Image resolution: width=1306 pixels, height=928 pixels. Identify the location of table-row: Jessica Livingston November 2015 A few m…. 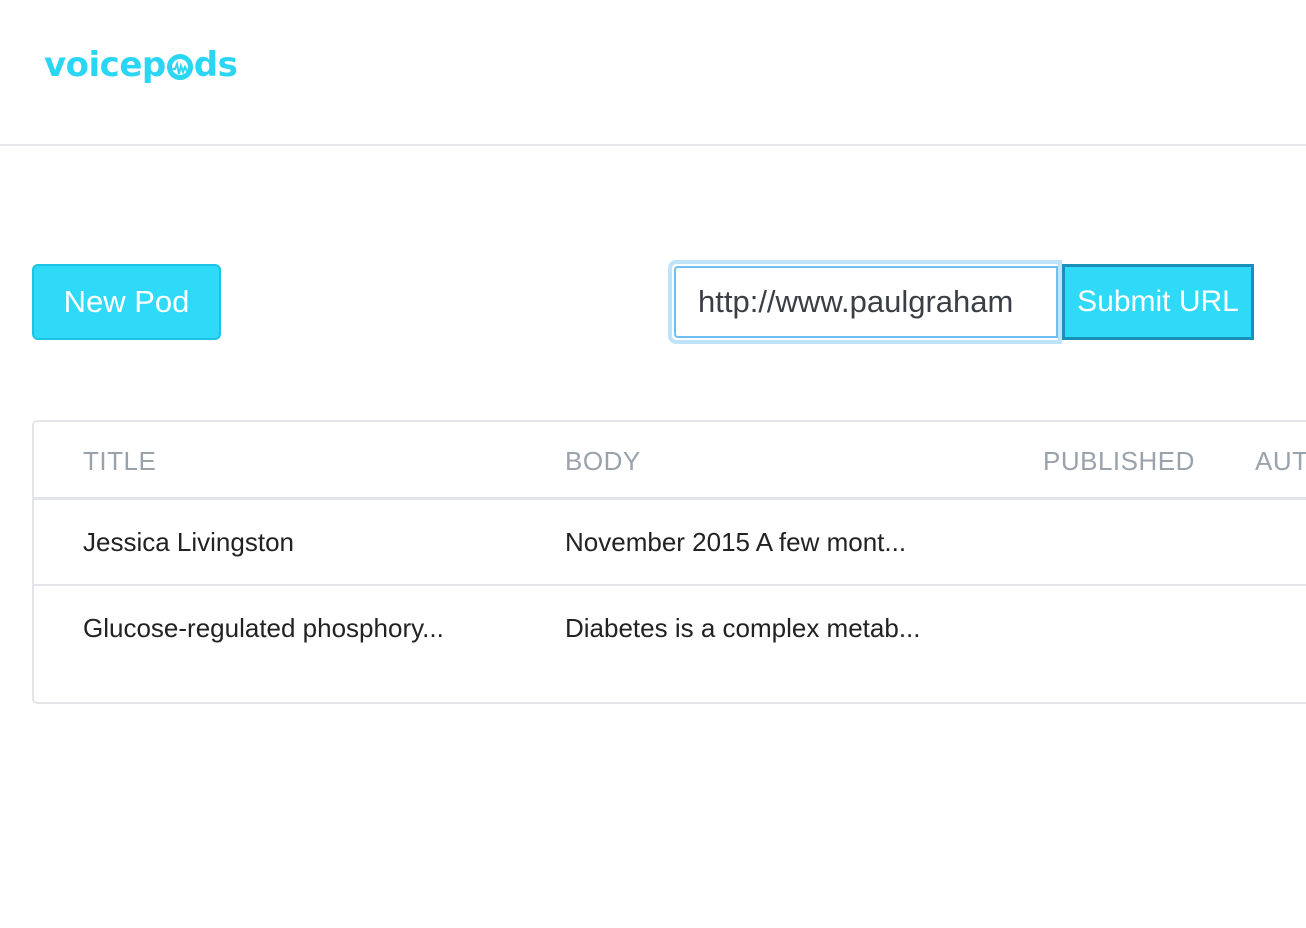
(670, 543).